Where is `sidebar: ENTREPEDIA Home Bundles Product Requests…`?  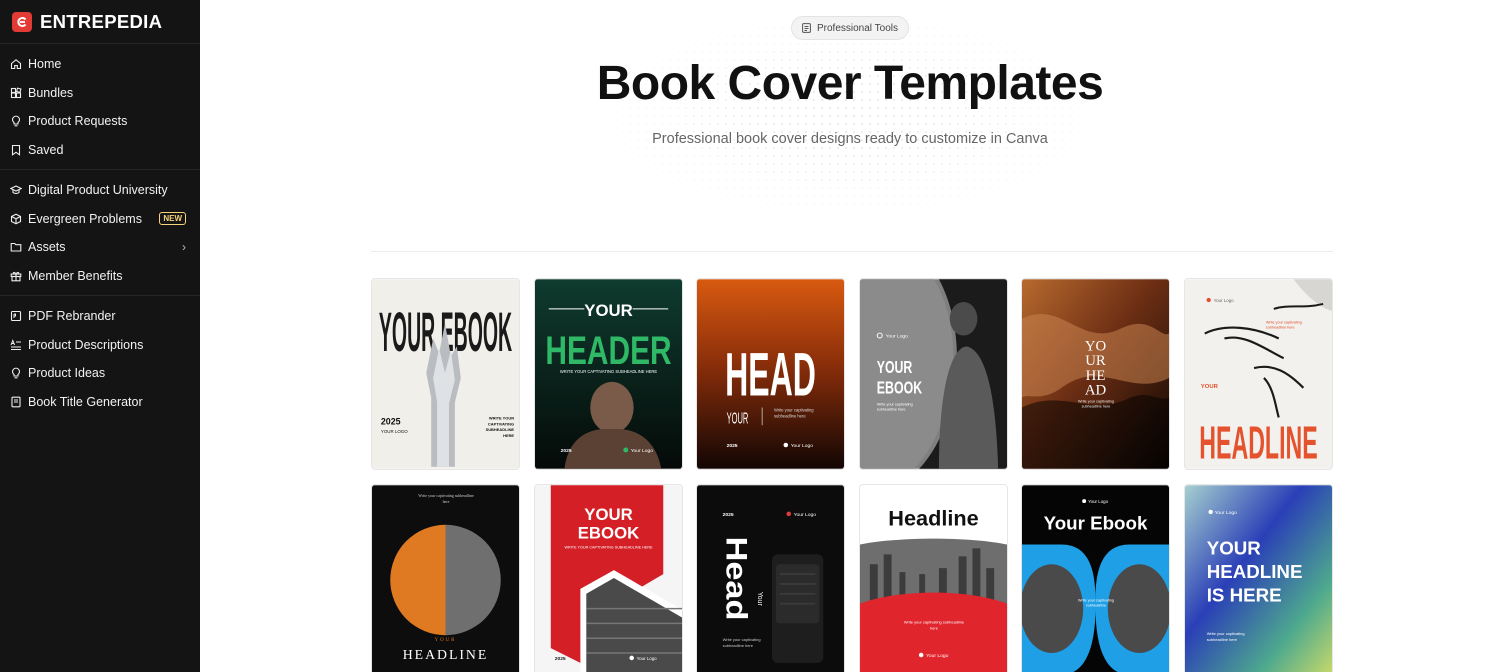 sidebar: ENTREPEDIA Home Bundles Product Requests… is located at coordinates (100, 336).